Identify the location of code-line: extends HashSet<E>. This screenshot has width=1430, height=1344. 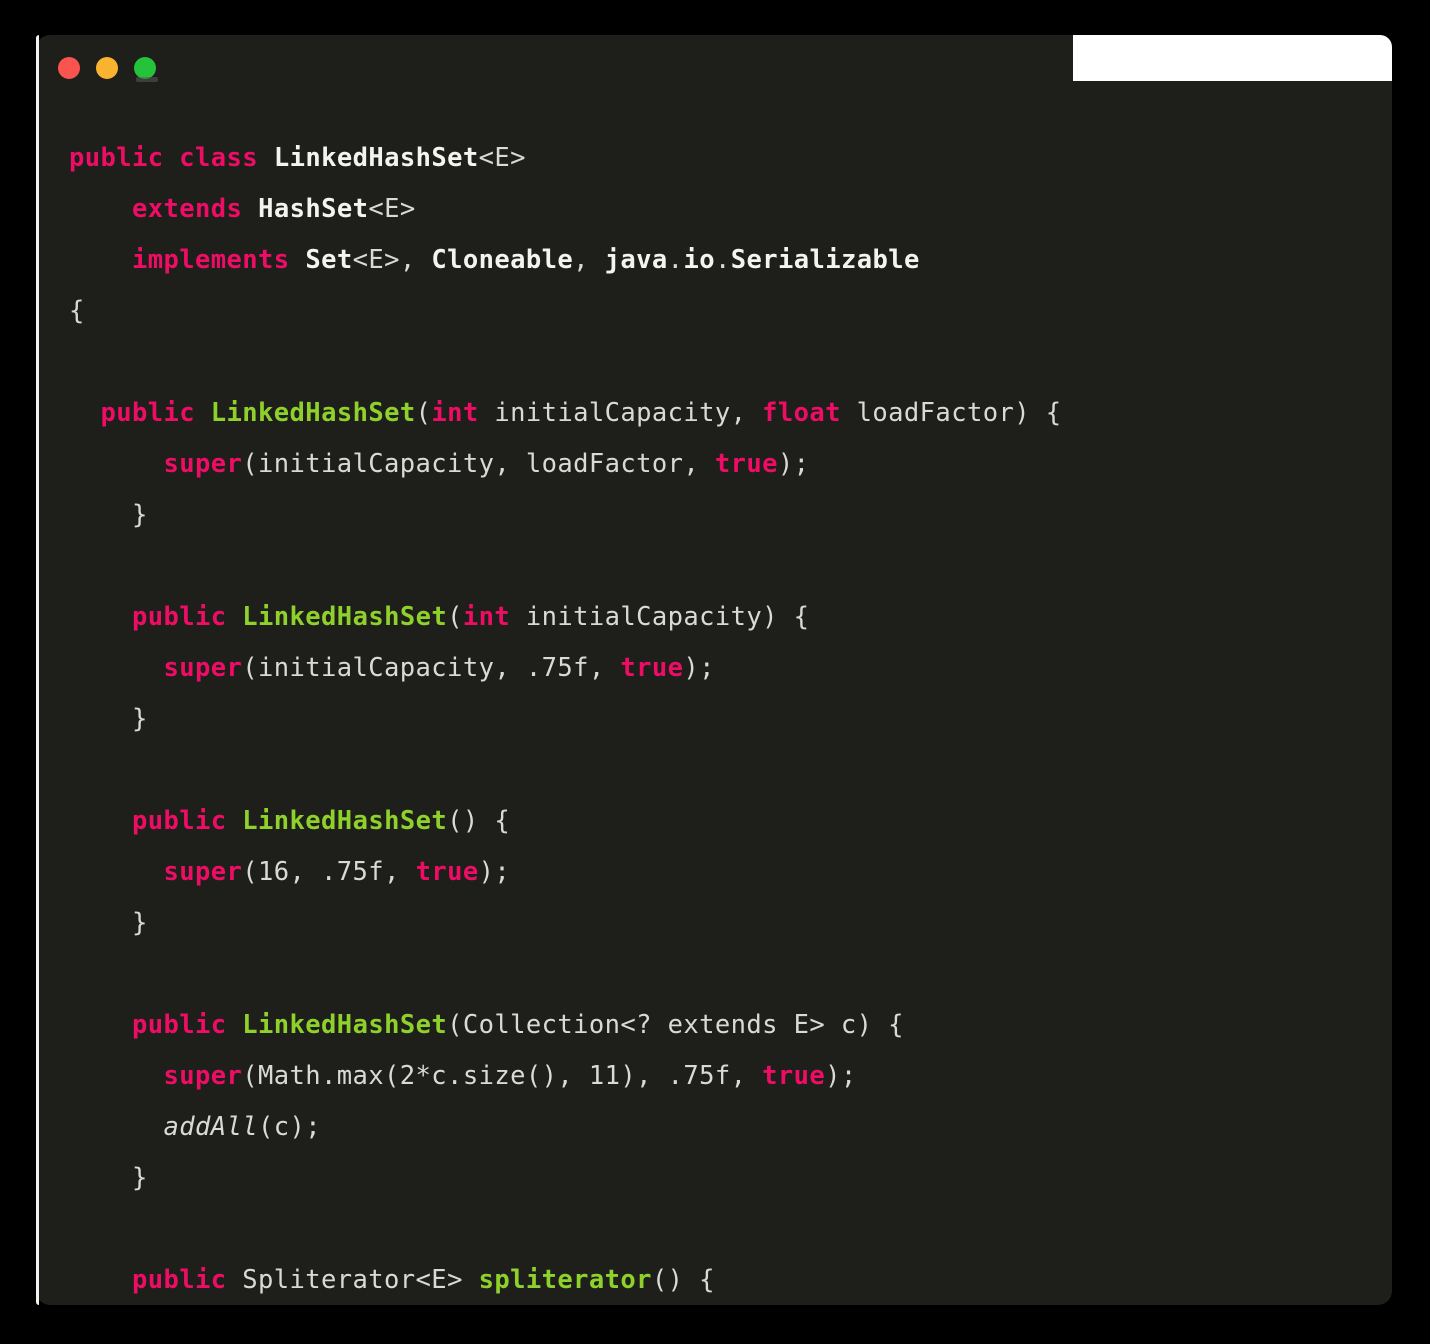
(714, 209).